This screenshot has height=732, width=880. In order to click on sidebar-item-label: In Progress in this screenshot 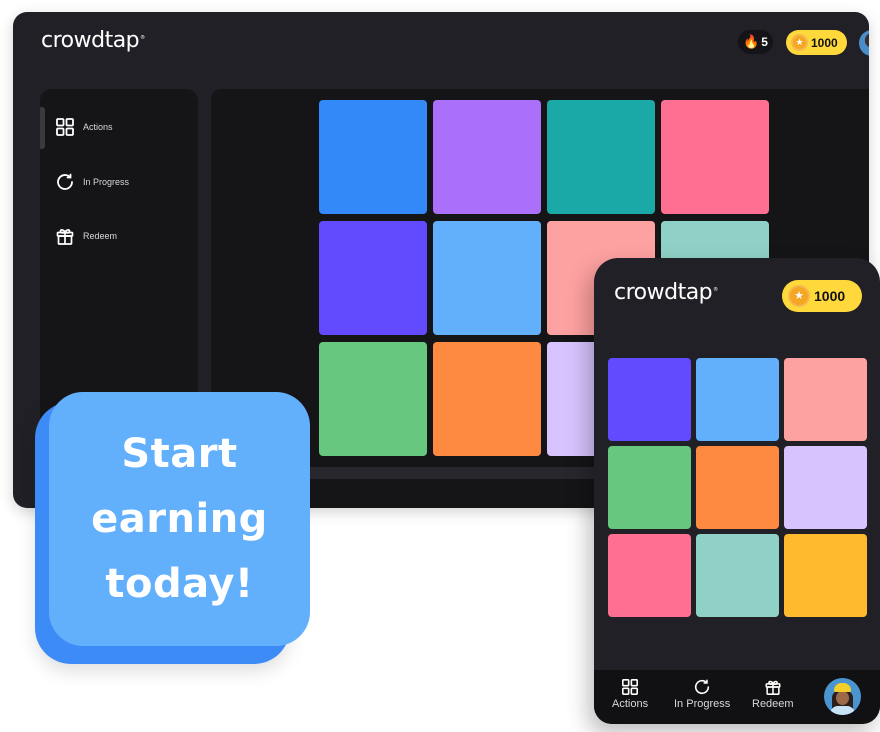, I will do `click(106, 182)`.